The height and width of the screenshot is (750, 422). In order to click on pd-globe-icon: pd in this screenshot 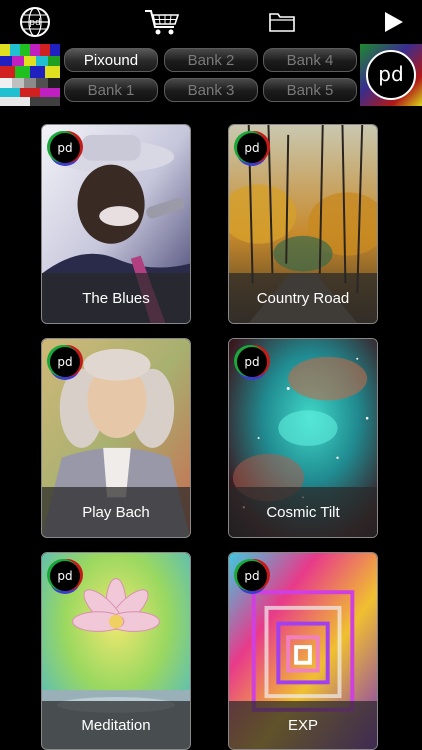, I will do `click(35, 22)`.